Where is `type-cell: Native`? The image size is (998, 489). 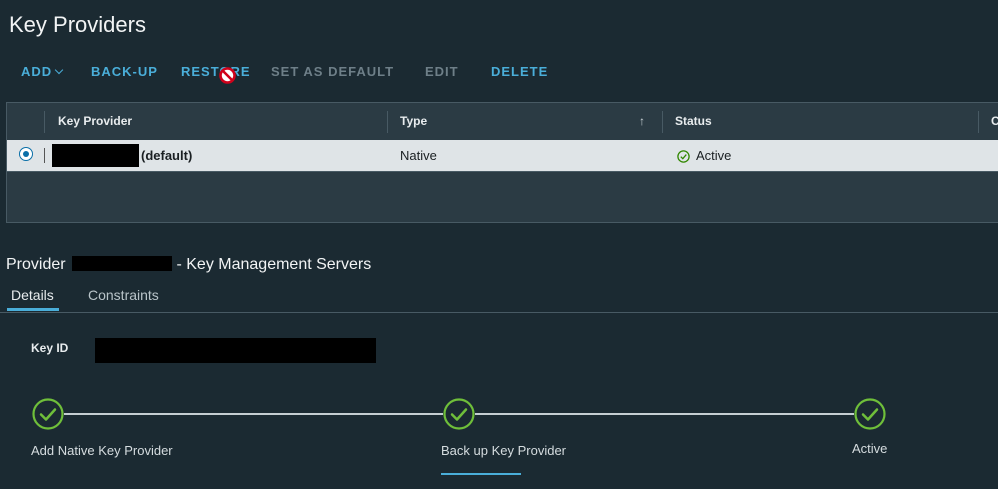 type-cell: Native is located at coordinates (418, 155).